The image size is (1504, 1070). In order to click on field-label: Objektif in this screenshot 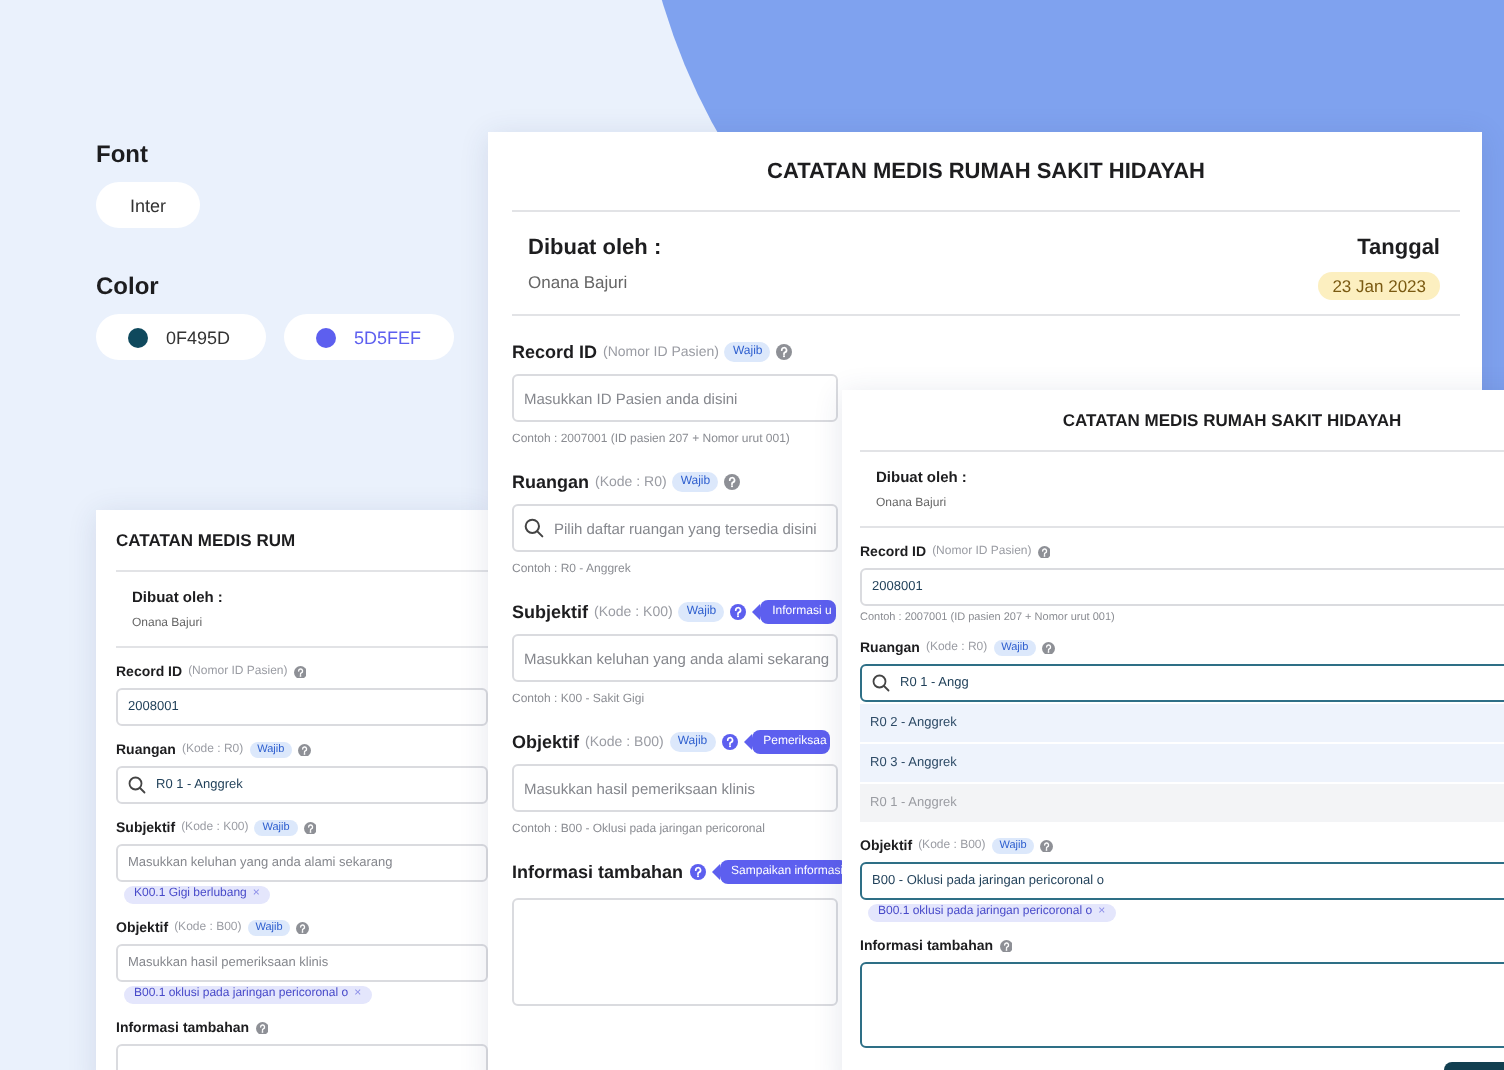, I will do `click(546, 742)`.